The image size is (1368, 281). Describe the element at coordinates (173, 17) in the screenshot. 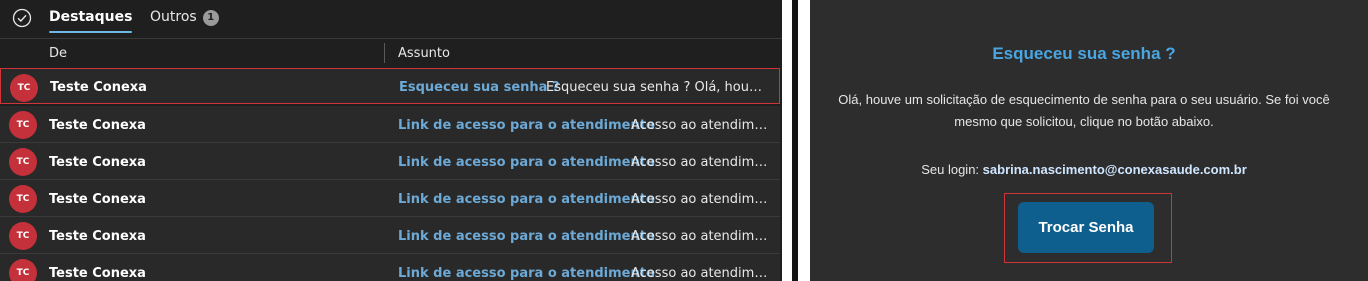

I see `tab-others-label: Outros` at that location.